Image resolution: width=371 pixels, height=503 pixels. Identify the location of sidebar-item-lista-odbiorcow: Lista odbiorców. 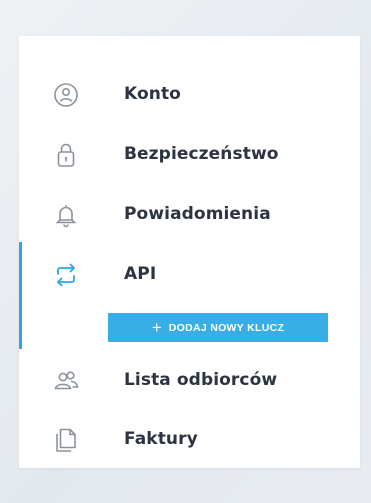
(189, 381).